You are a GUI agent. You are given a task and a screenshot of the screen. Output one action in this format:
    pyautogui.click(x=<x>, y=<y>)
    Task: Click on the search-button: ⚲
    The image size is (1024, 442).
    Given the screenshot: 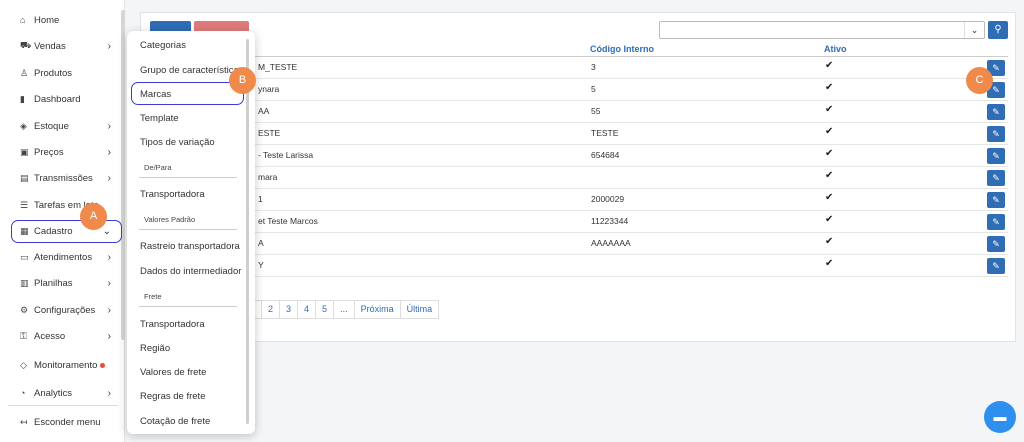 What is the action you would take?
    pyautogui.click(x=998, y=30)
    